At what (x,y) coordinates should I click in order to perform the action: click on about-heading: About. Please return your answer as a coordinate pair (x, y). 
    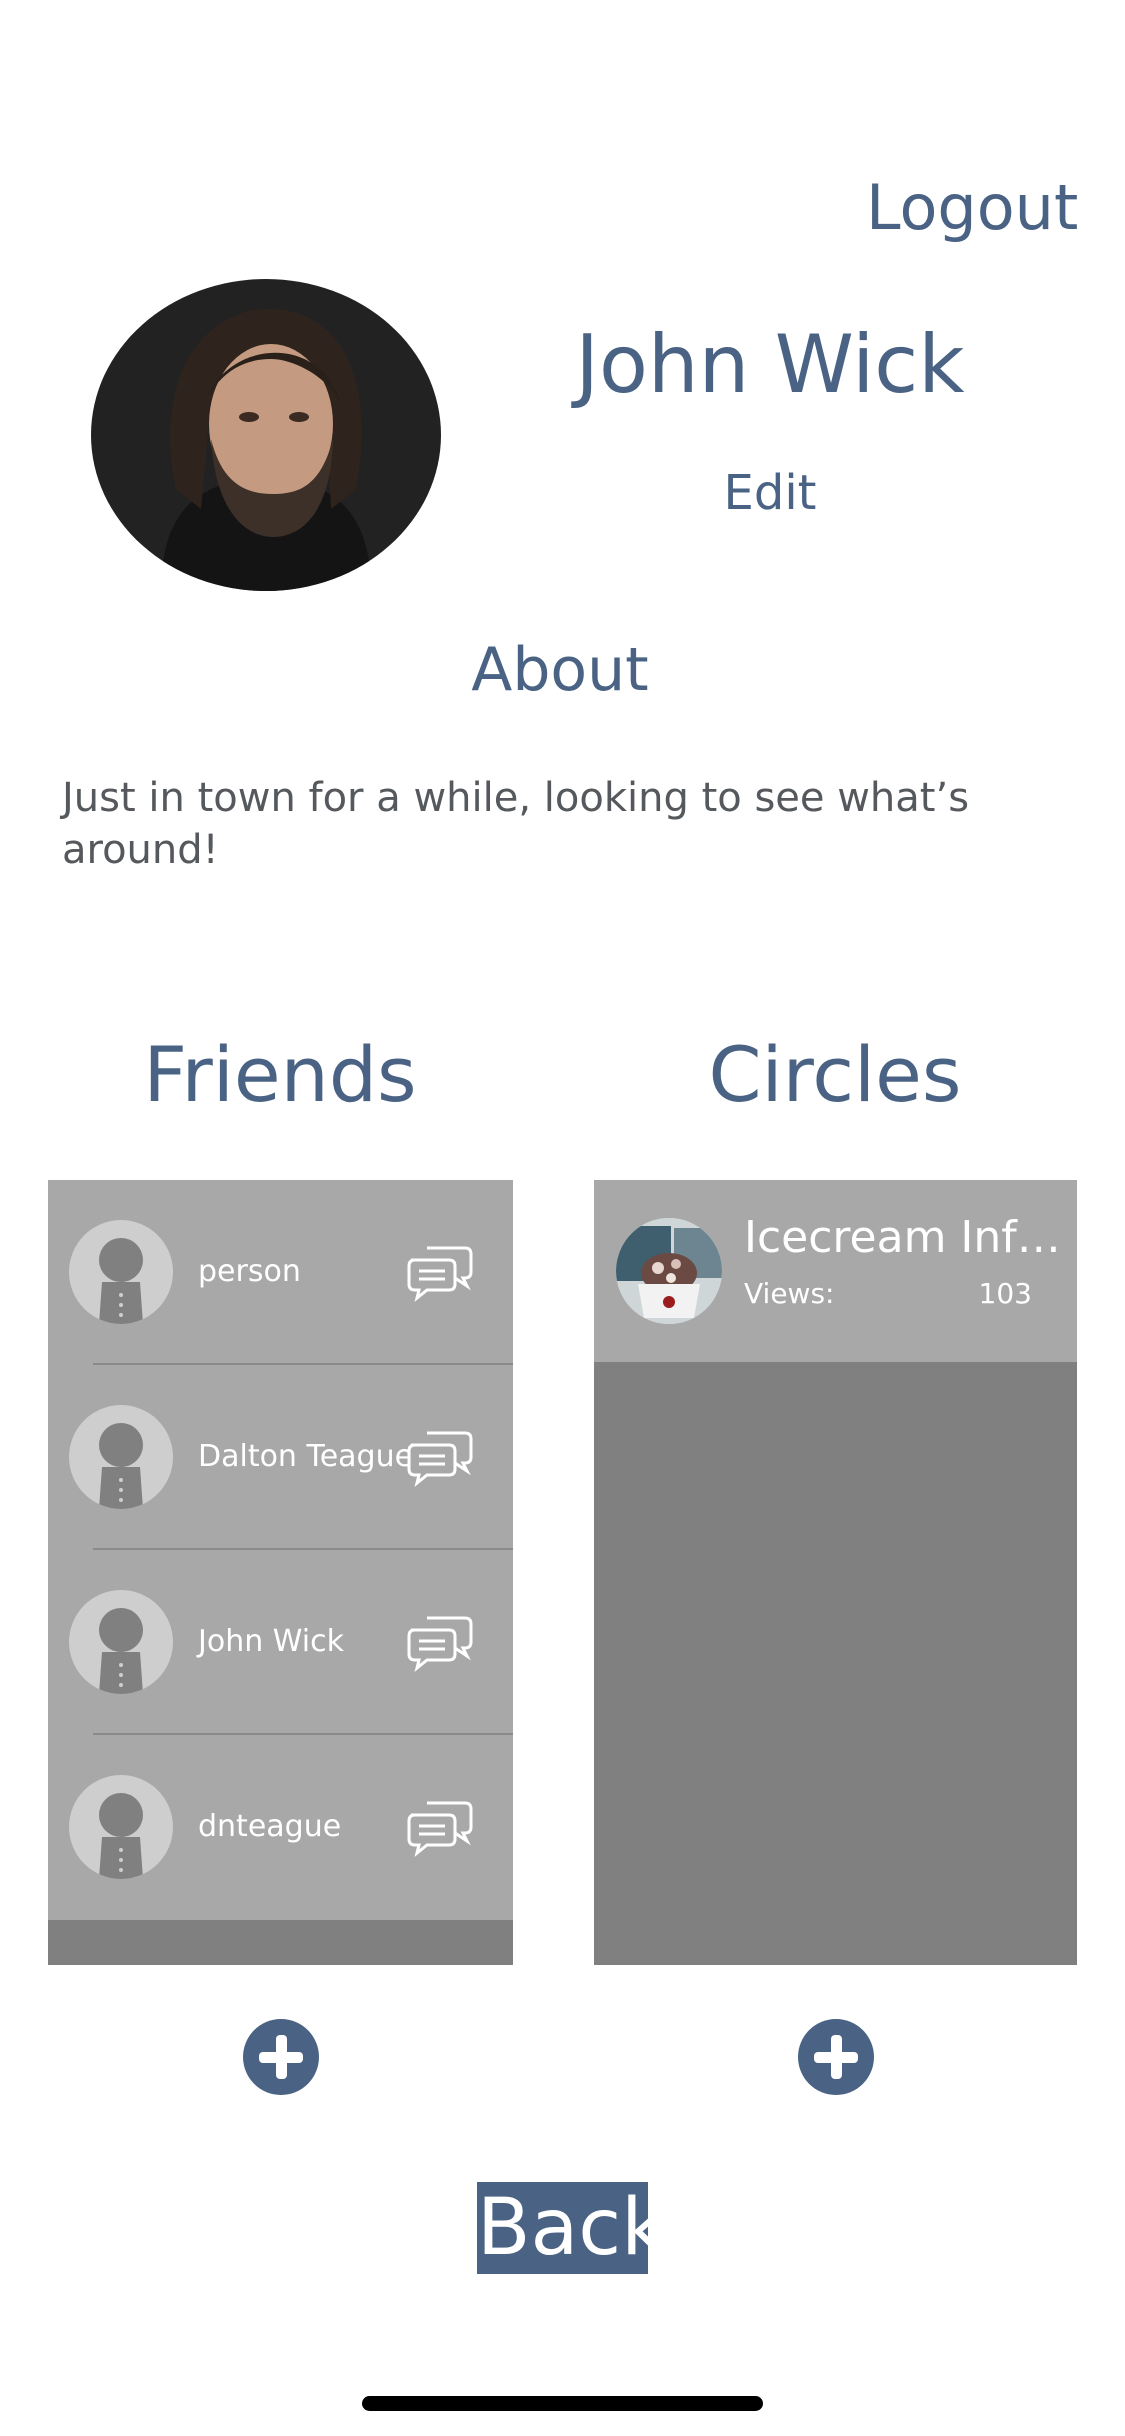
    Looking at the image, I should click on (560, 670).